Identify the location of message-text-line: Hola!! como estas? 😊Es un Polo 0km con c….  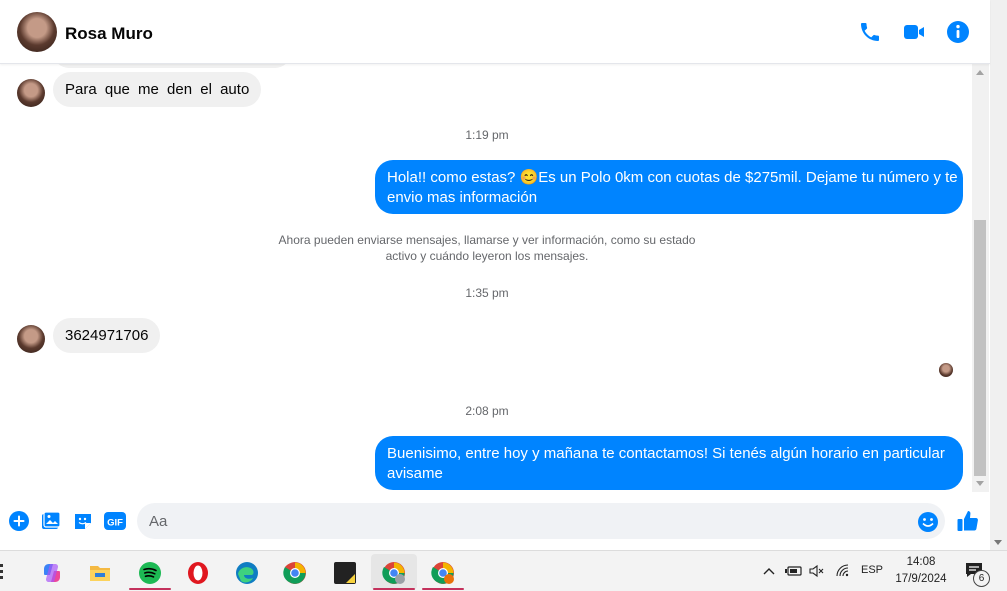
(672, 177).